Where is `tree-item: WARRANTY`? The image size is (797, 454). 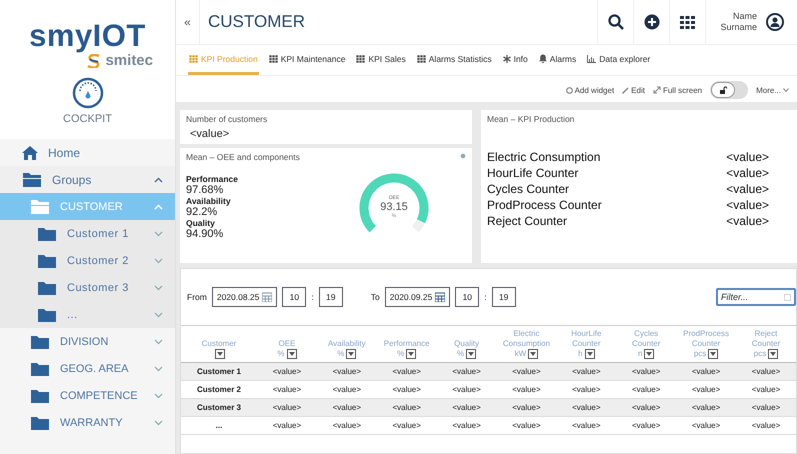
tree-item: WARRANTY is located at coordinates (87, 422).